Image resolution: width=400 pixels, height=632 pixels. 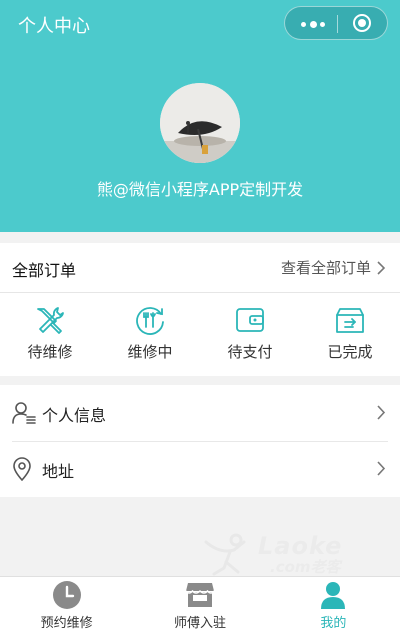 I want to click on status-pending-repair: 待维修, so click(x=50, y=337).